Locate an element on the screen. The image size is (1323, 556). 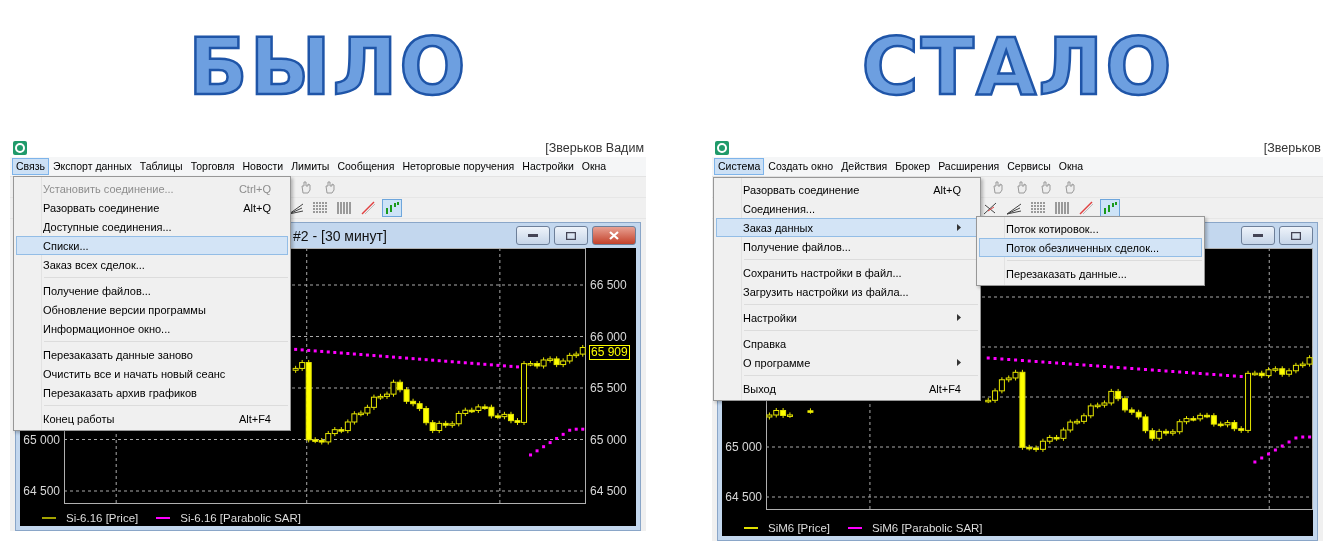
menu-bar-item: Создать окно is located at coordinates (801, 166).